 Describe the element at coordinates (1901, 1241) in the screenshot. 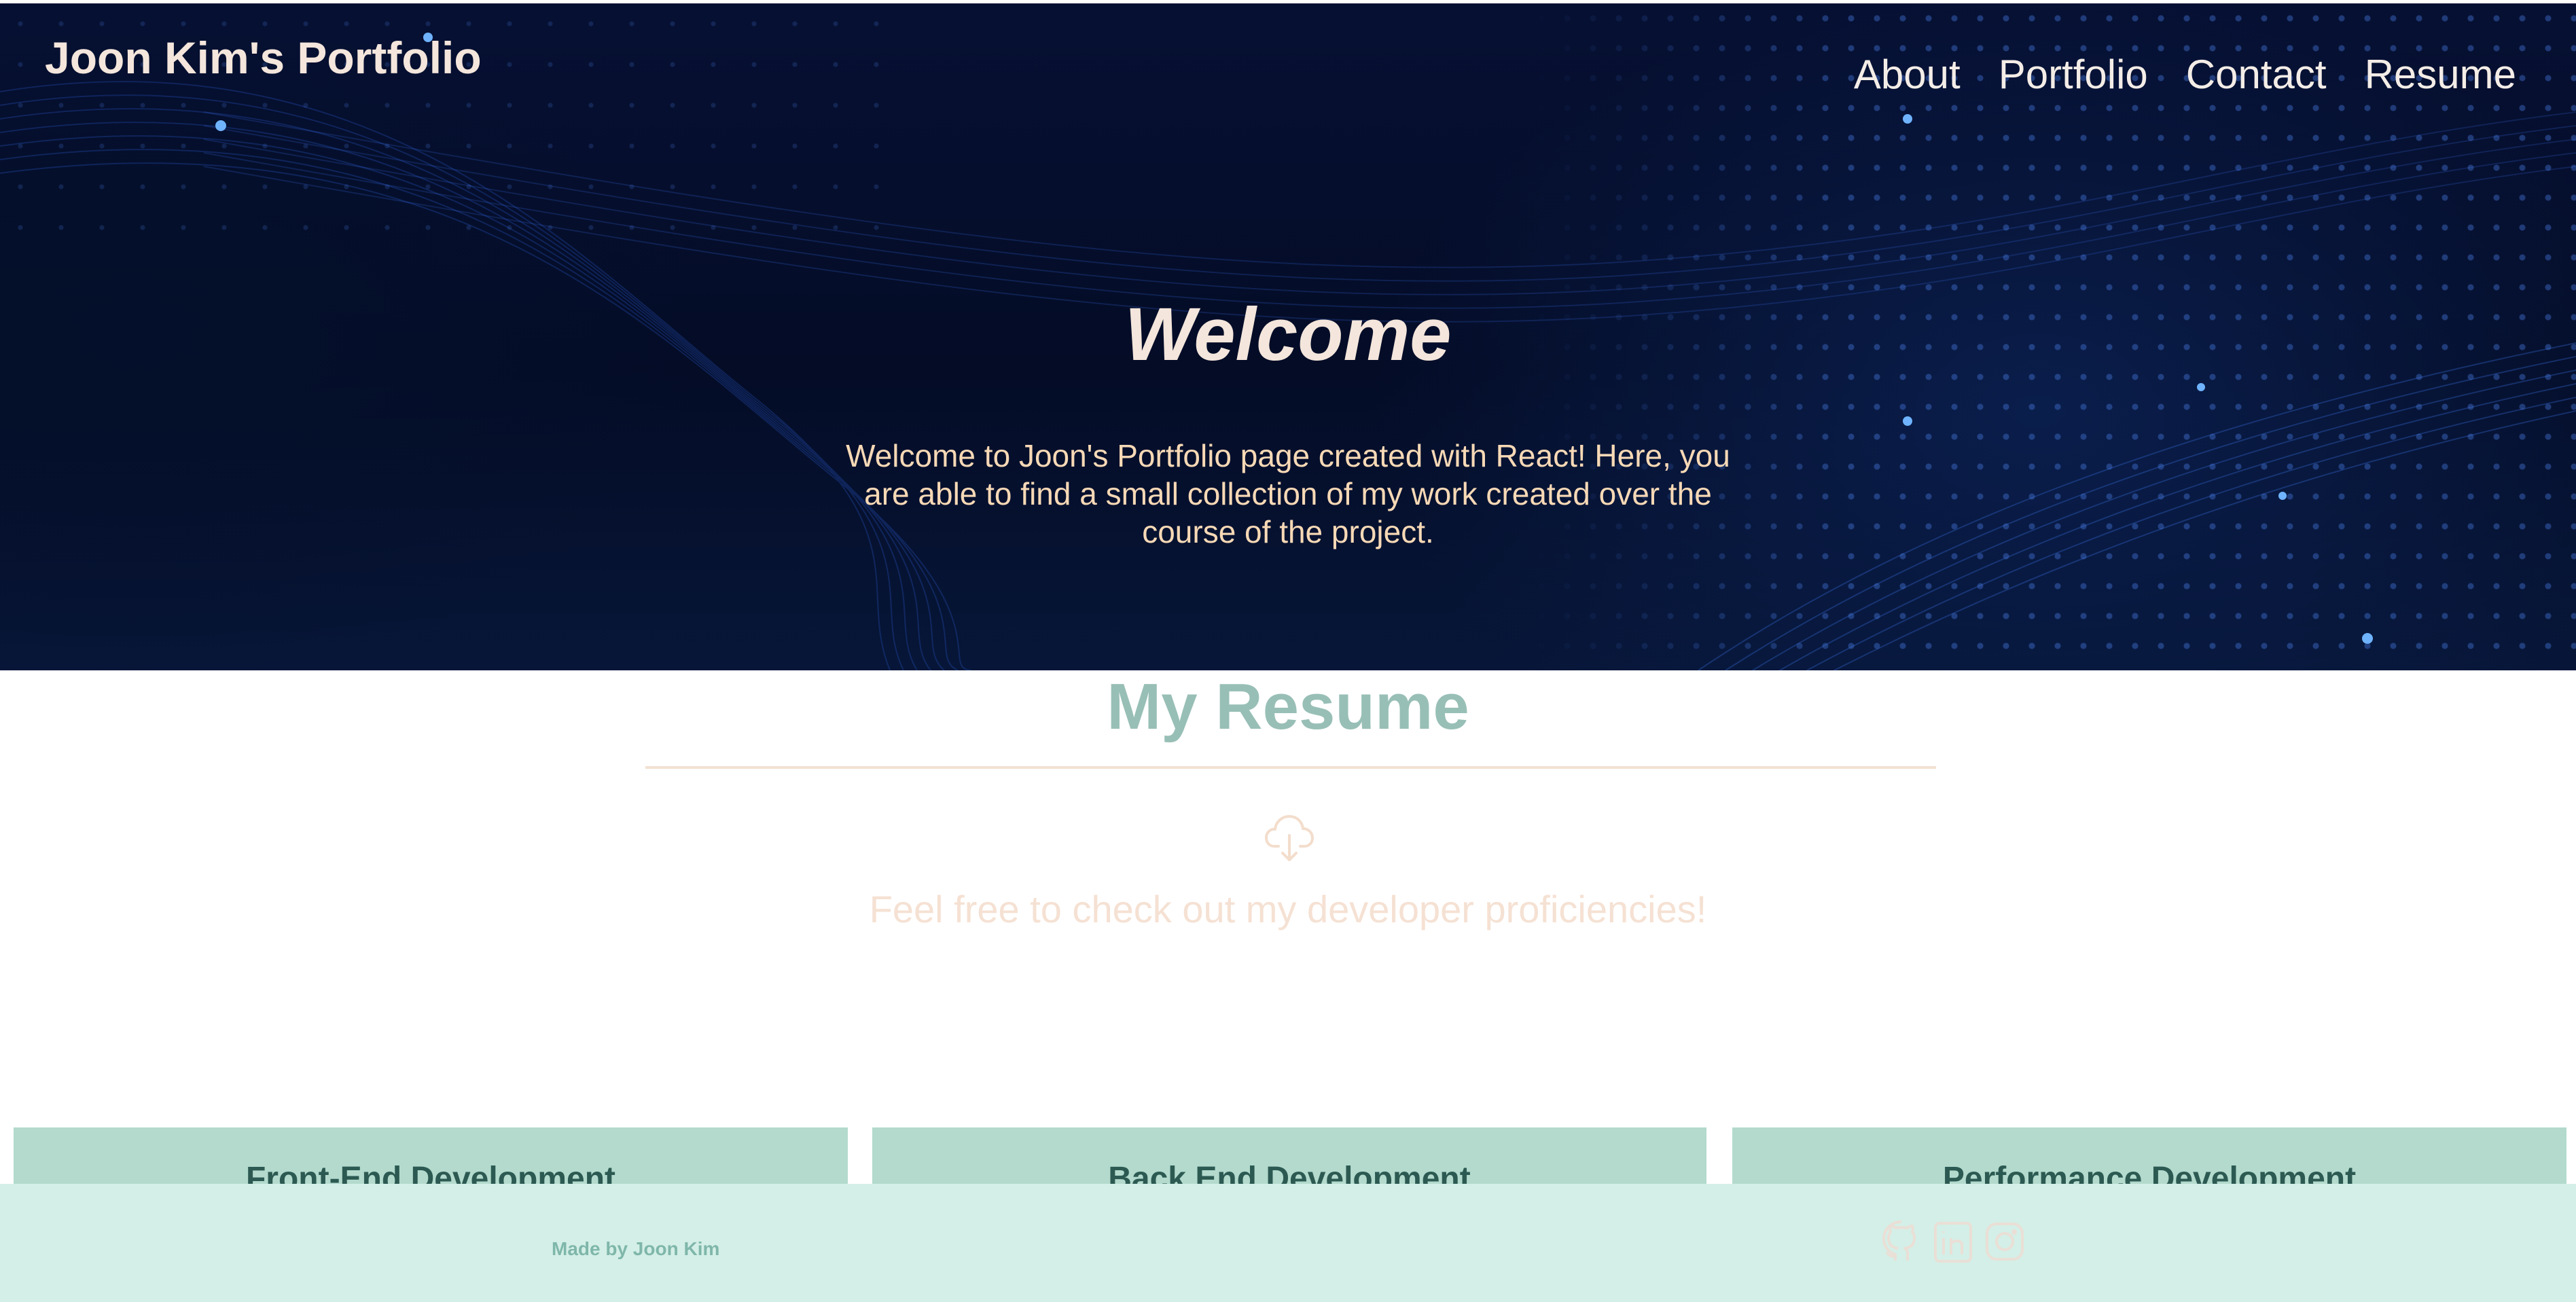

I see `github-icon` at that location.